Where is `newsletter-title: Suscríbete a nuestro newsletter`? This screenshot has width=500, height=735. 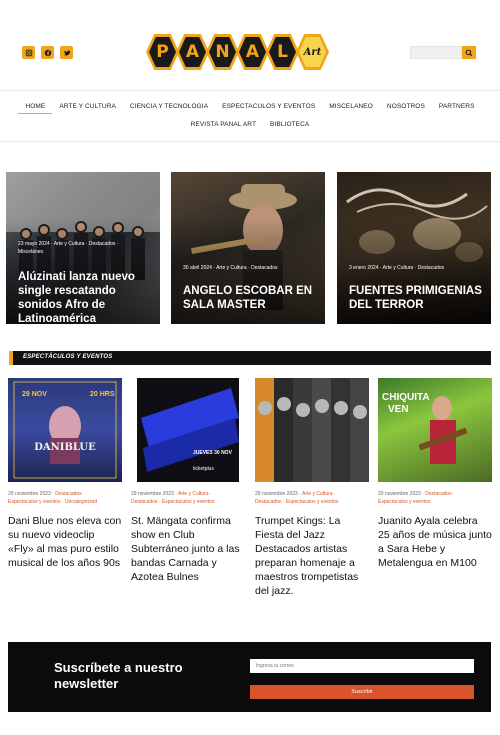 newsletter-title: Suscríbete a nuestro newsletter is located at coordinates (118, 675).